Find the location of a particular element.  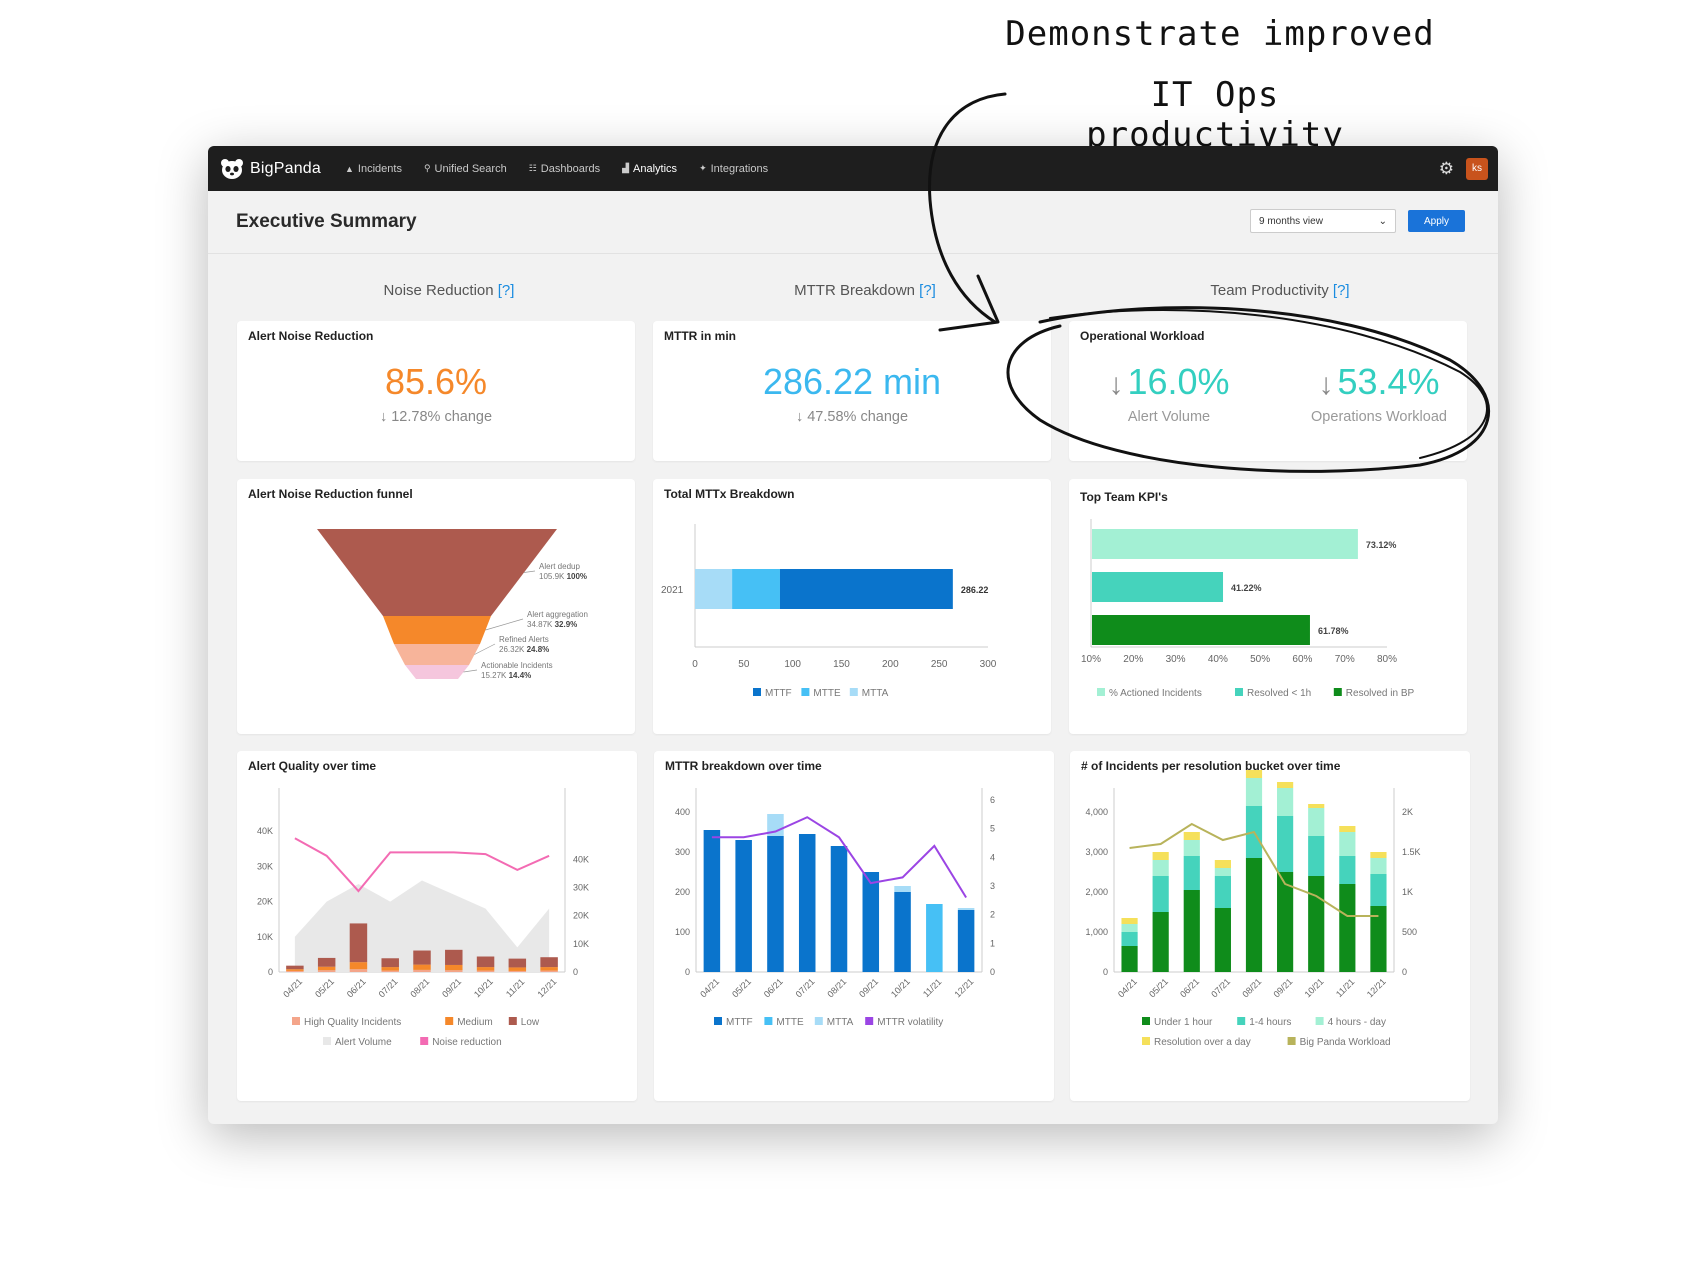

x-tick-label: 100 is located at coordinates (792, 664).